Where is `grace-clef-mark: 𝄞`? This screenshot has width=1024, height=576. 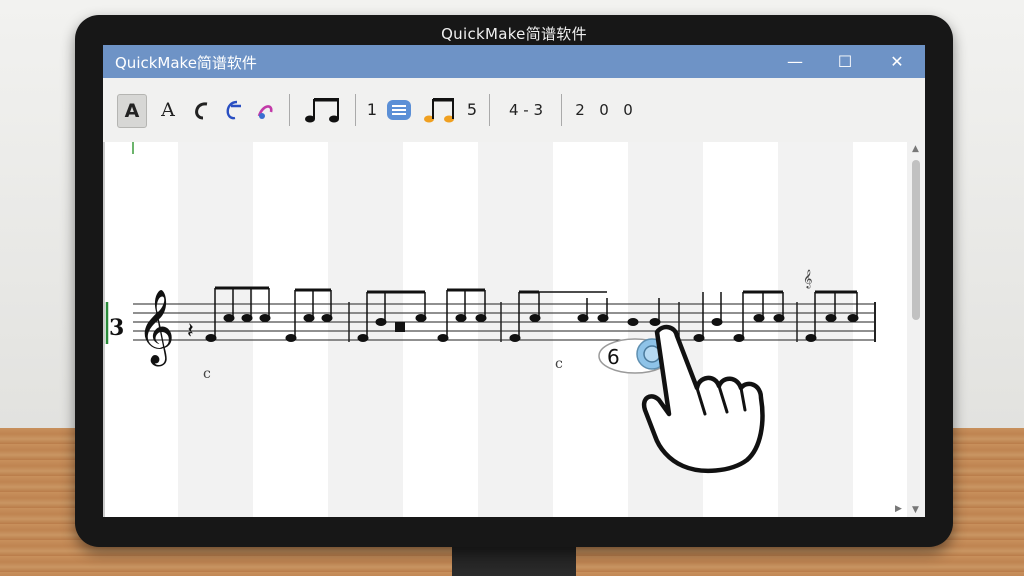 grace-clef-mark: 𝄞 is located at coordinates (807, 279).